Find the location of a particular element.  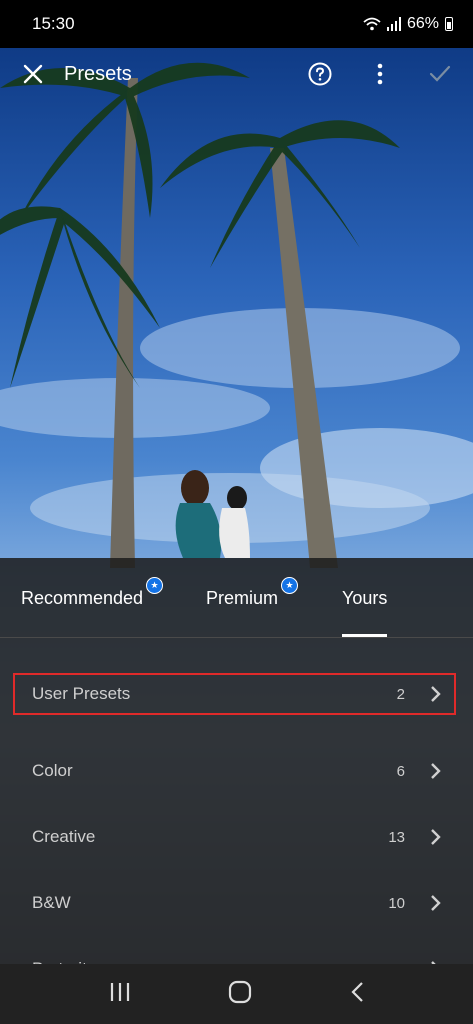

tab-recommended: Recommended ★ is located at coordinates (92, 607).